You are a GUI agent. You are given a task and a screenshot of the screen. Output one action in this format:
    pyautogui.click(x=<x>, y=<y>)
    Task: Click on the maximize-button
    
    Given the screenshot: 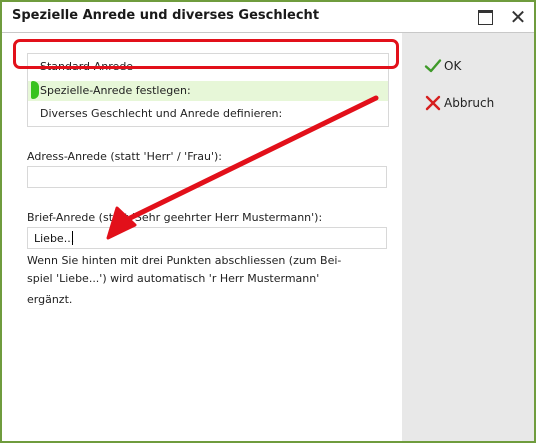 What is the action you would take?
    pyautogui.click(x=485, y=17)
    